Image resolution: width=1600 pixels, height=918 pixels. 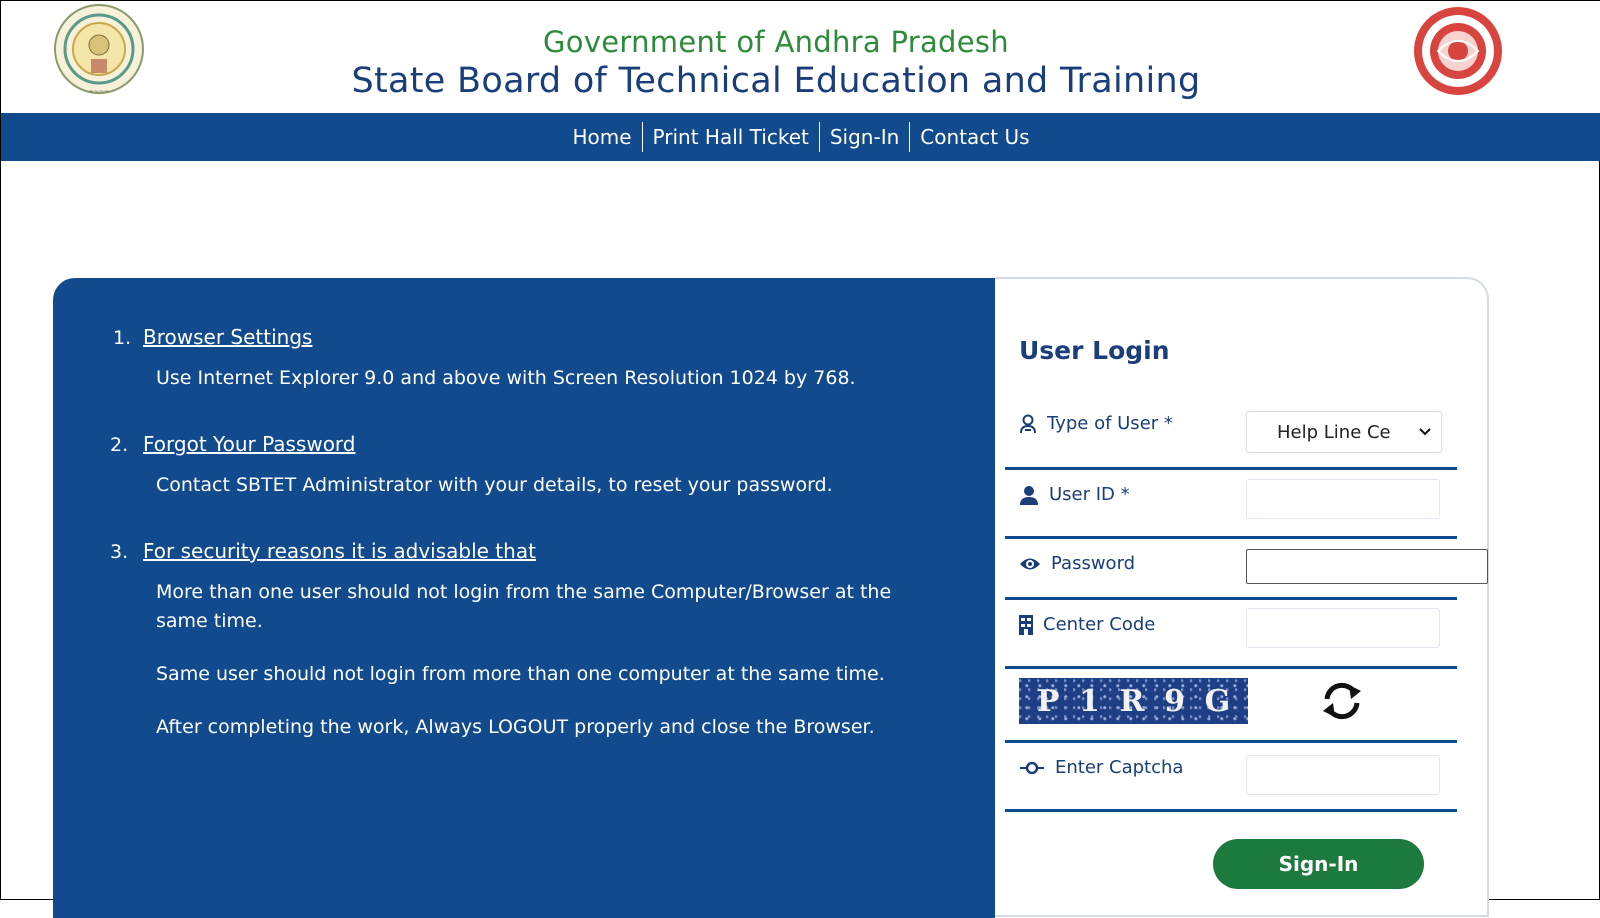 I want to click on instruction-number: 2., so click(x=119, y=445).